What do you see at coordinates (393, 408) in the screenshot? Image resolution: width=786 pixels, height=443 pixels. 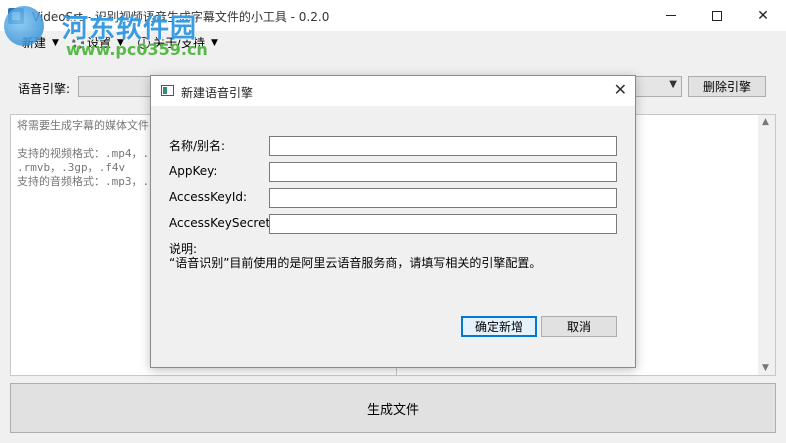 I see `generate-file-button: 生成文件` at bounding box center [393, 408].